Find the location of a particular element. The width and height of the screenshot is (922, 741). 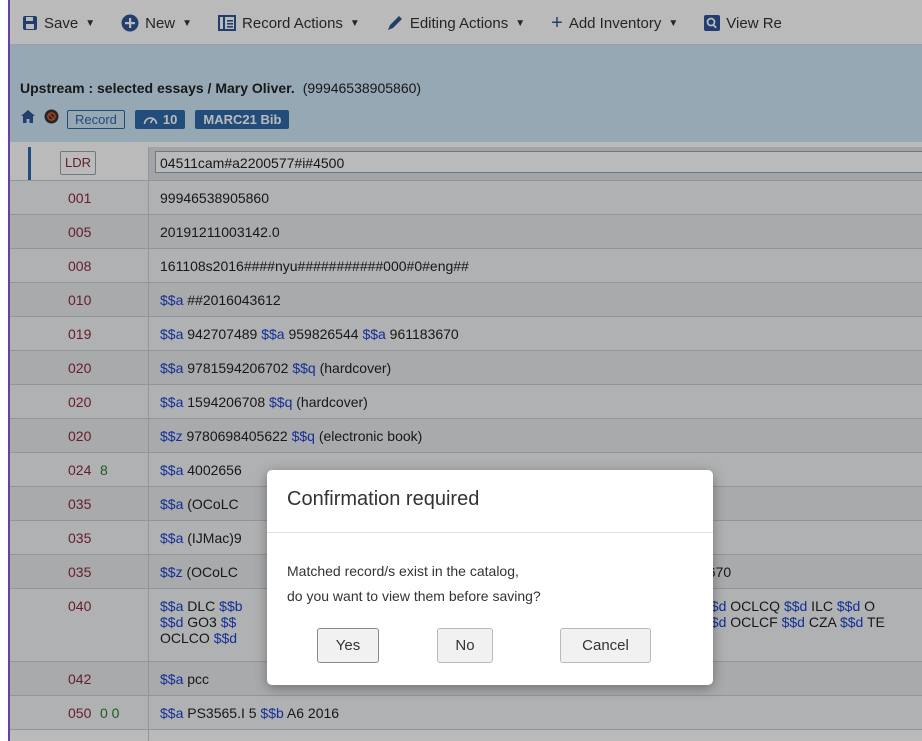

dialog-message-line1: Matched record/s exist in the catalog, is located at coordinates (403, 571).